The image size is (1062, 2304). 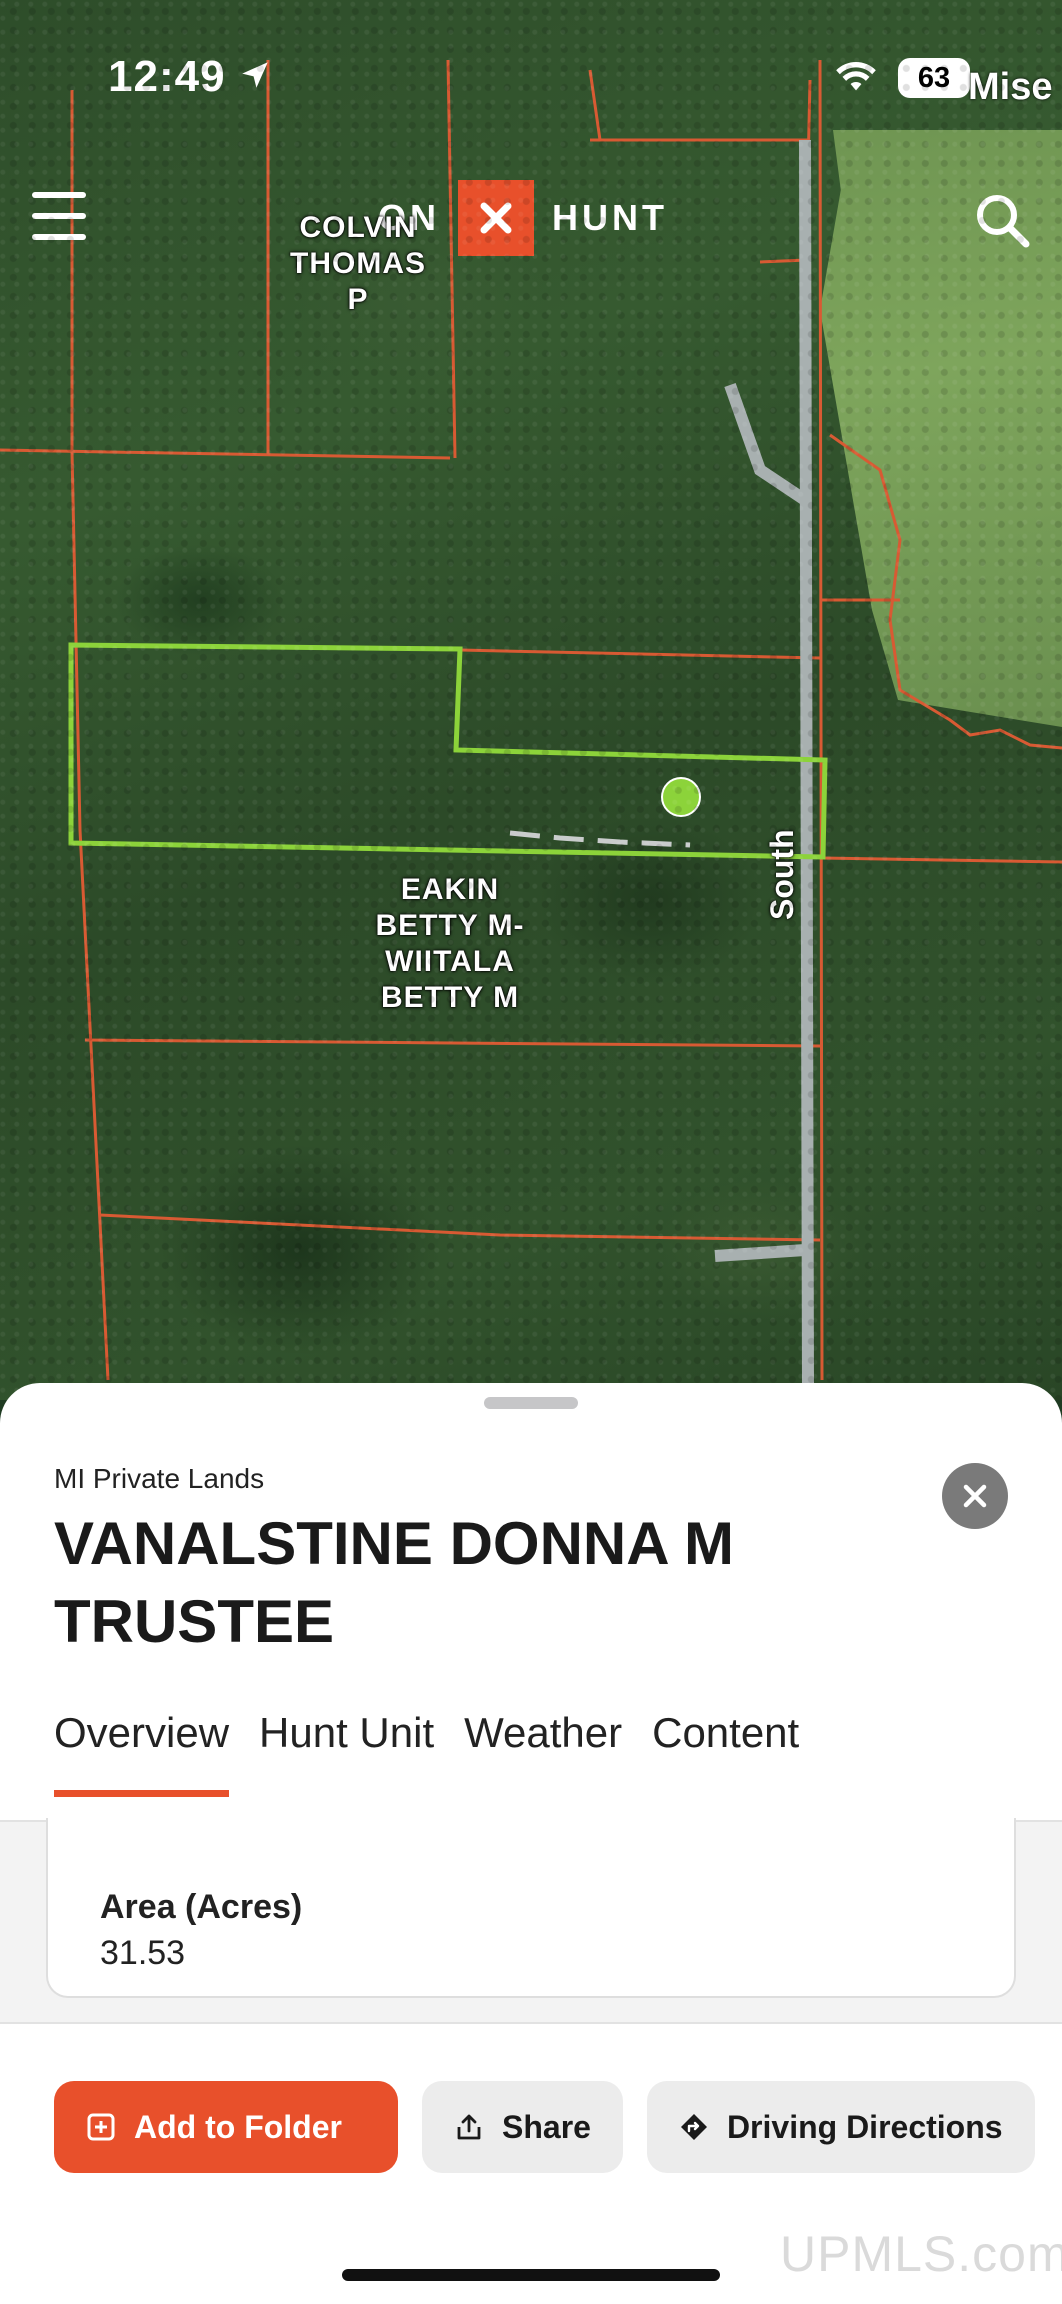 What do you see at coordinates (469, 2127) in the screenshot?
I see `share-icon` at bounding box center [469, 2127].